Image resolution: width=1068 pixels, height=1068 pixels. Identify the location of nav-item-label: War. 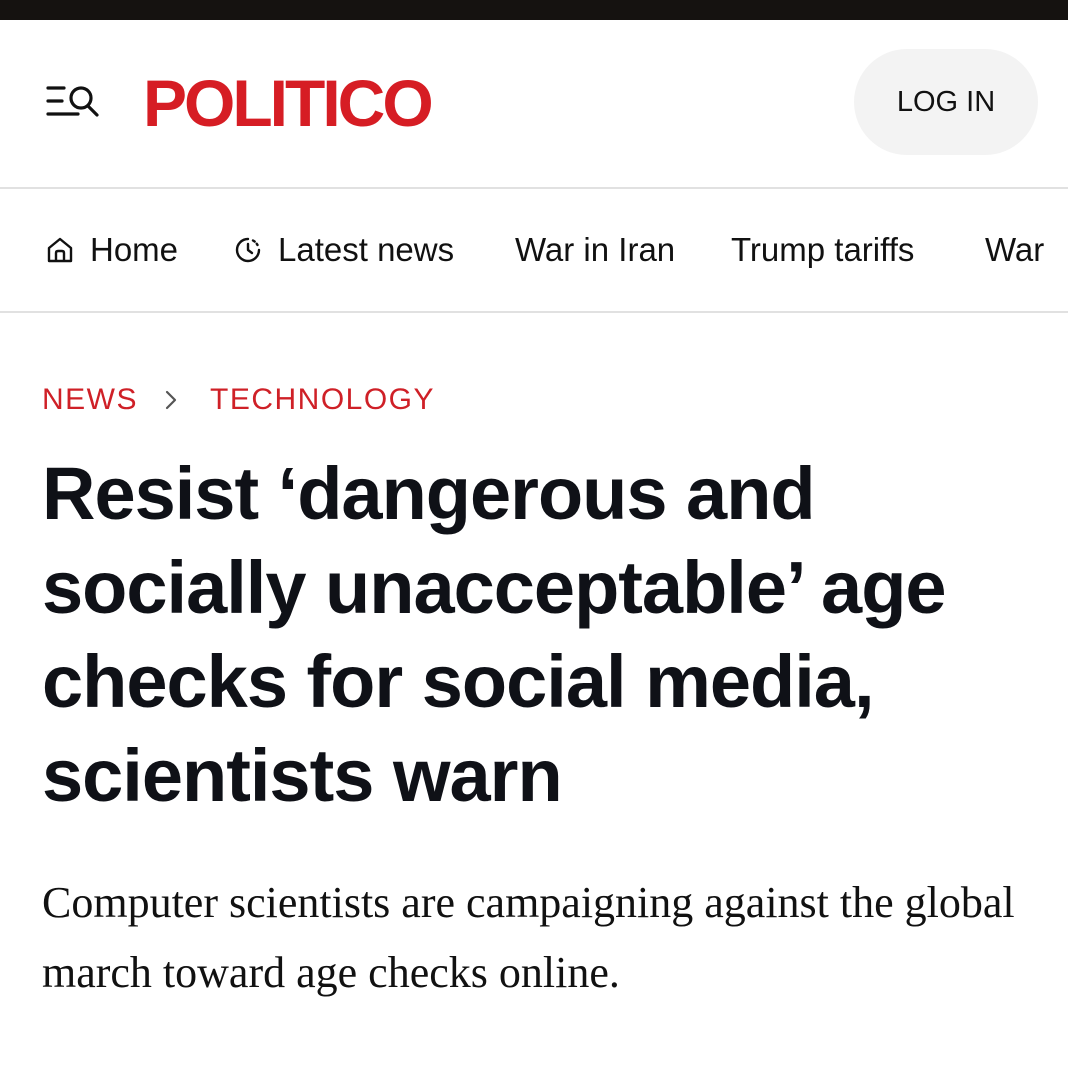
(1015, 249).